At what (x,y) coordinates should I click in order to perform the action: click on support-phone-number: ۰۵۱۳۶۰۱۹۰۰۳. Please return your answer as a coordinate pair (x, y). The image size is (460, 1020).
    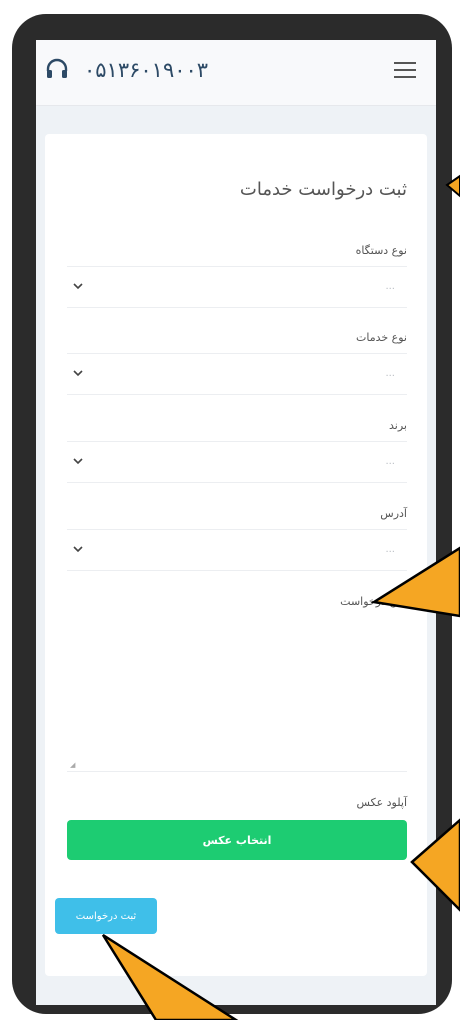
    Looking at the image, I should click on (146, 70).